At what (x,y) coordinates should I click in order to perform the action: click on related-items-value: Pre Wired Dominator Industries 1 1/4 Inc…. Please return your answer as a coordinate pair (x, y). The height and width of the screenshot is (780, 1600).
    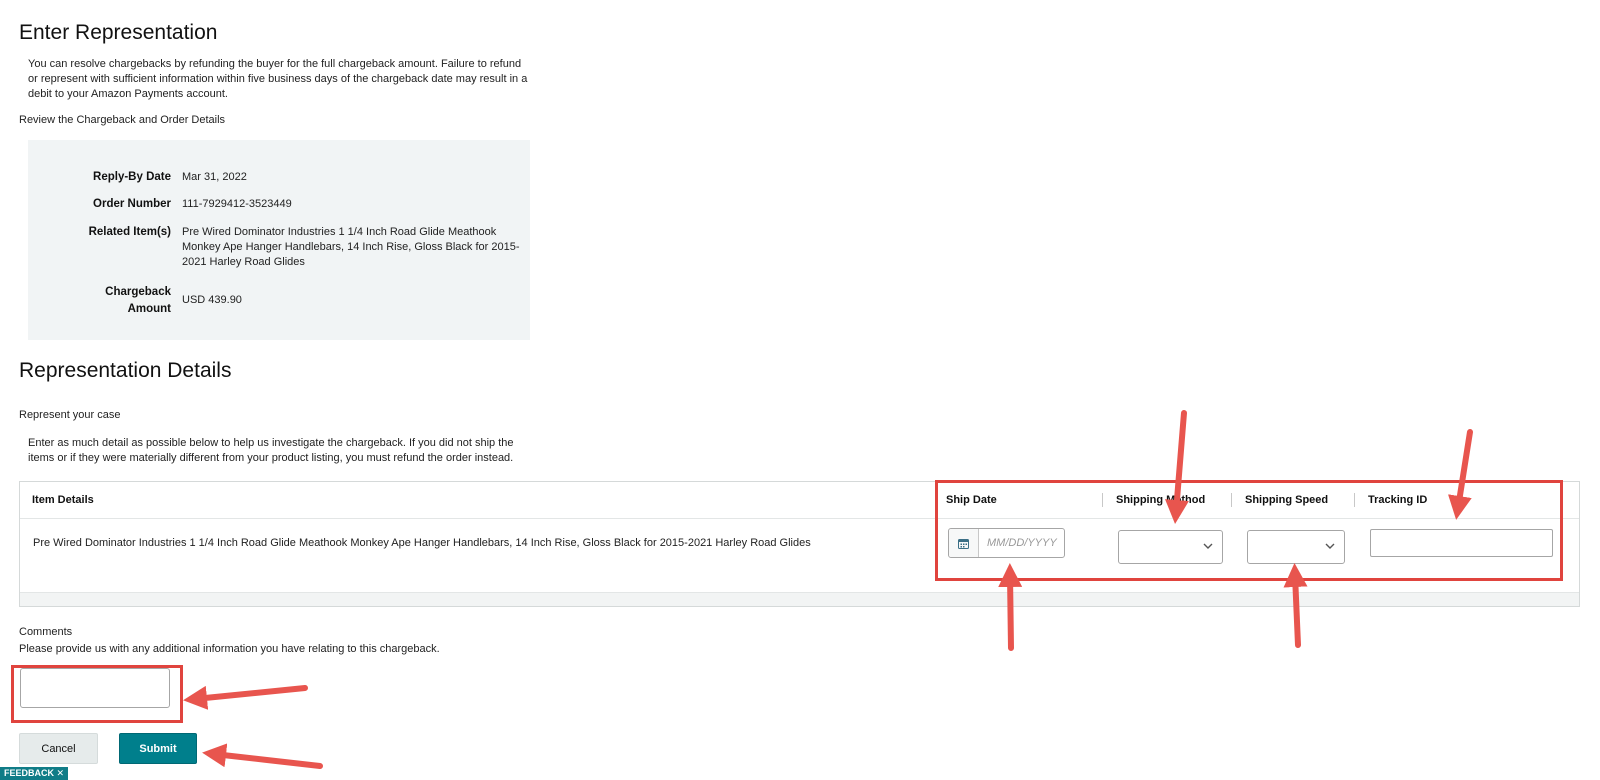
    Looking at the image, I should click on (351, 247).